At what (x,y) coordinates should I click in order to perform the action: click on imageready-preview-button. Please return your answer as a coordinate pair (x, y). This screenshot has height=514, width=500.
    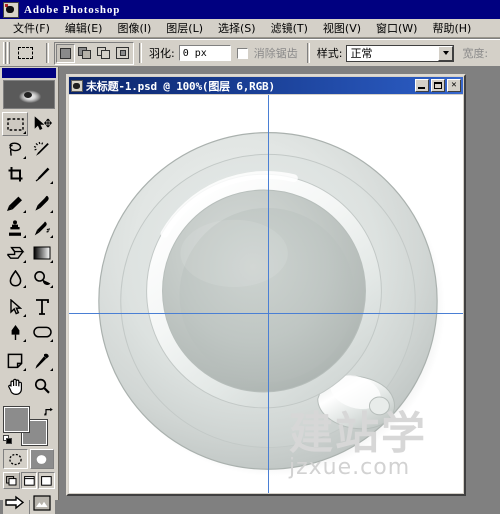
    Looking at the image, I should click on (42, 503).